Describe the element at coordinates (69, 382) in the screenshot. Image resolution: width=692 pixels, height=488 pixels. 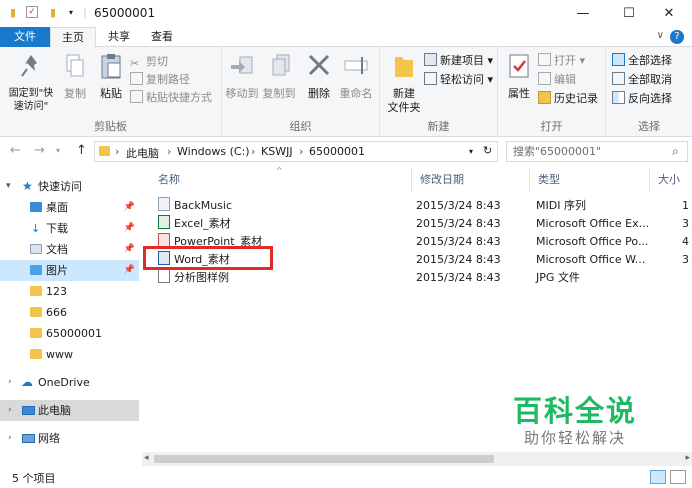
I see `nav-onedrive: › ☁ OneDrive` at that location.